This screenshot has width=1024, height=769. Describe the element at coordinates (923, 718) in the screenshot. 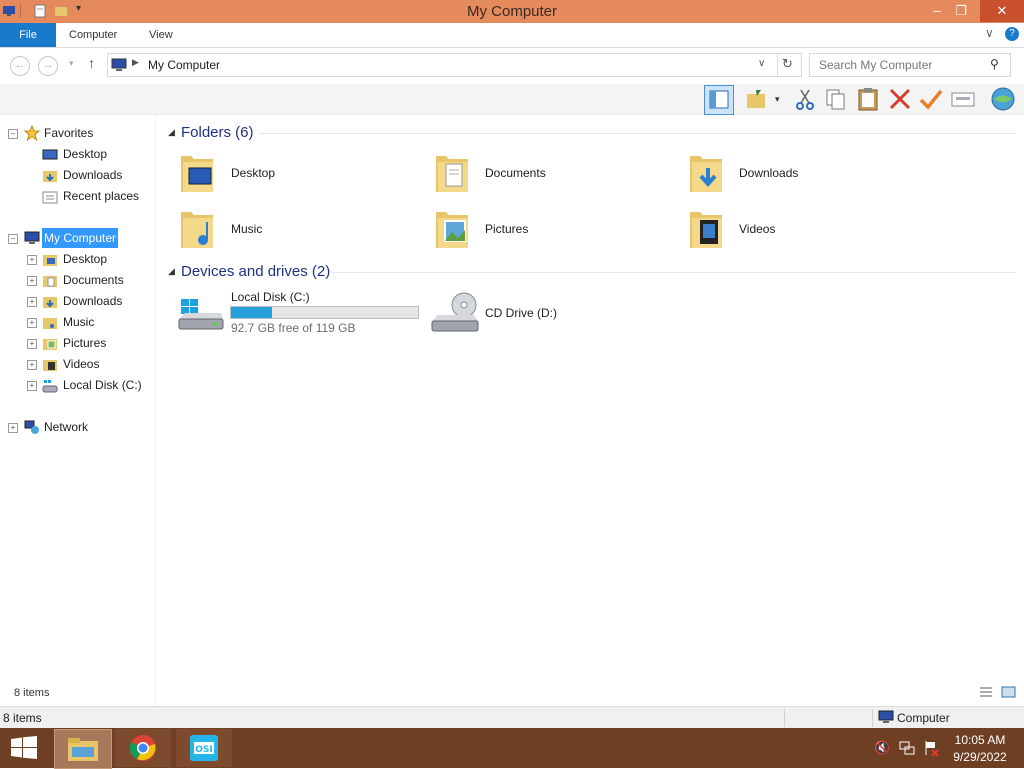

I see `status-location: Computer` at that location.